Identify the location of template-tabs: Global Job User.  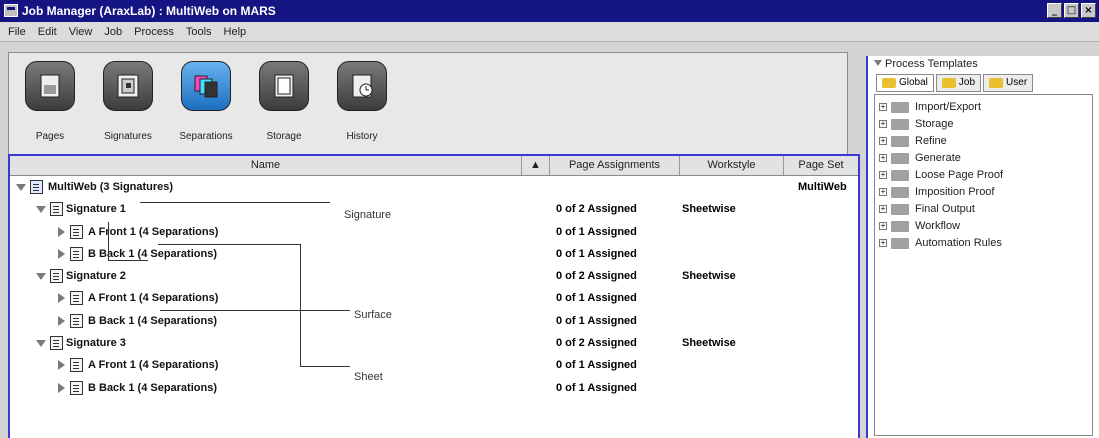
(955, 83).